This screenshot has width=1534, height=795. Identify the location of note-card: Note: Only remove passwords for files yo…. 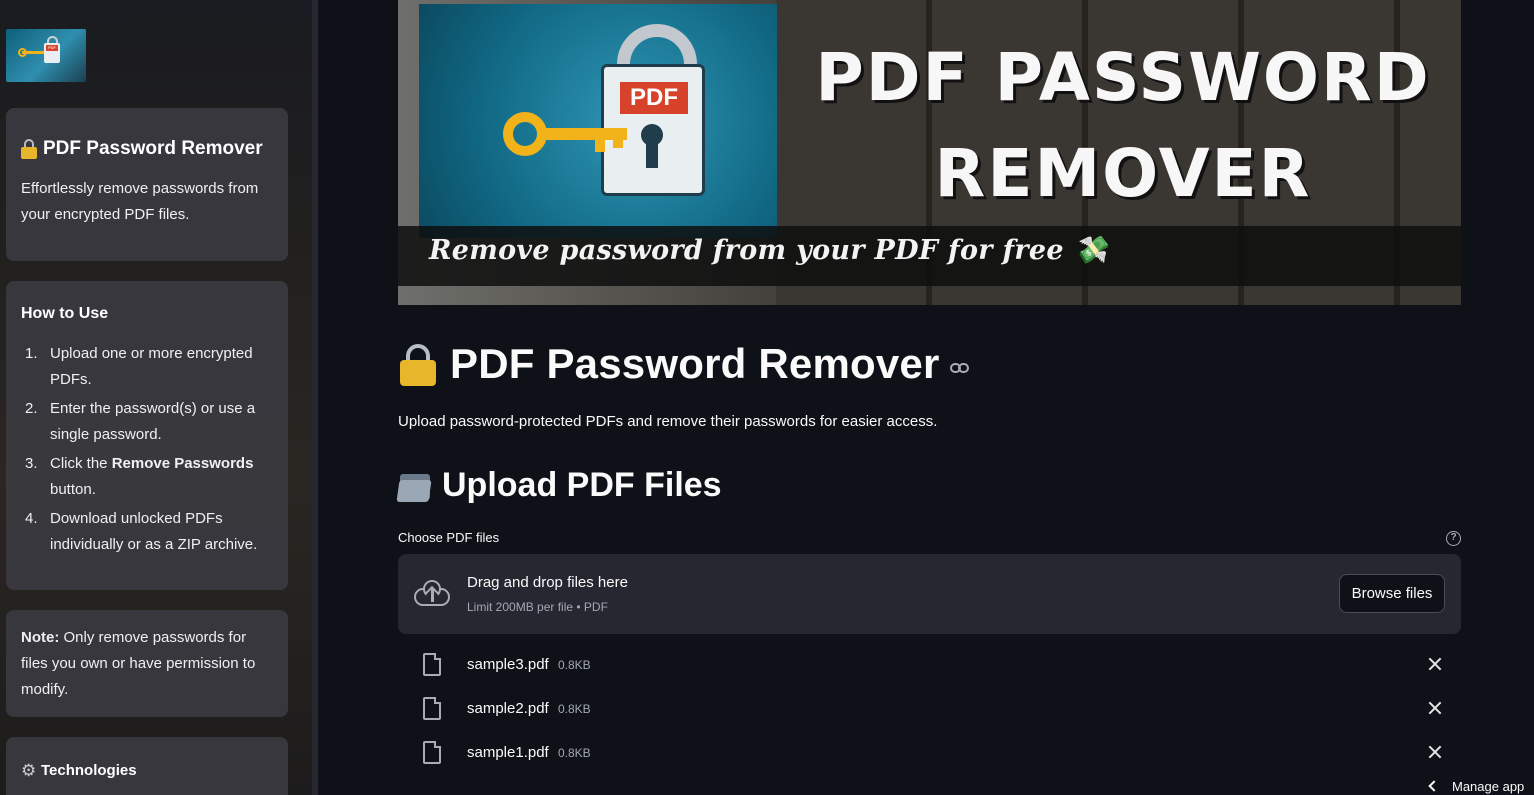
(147, 663).